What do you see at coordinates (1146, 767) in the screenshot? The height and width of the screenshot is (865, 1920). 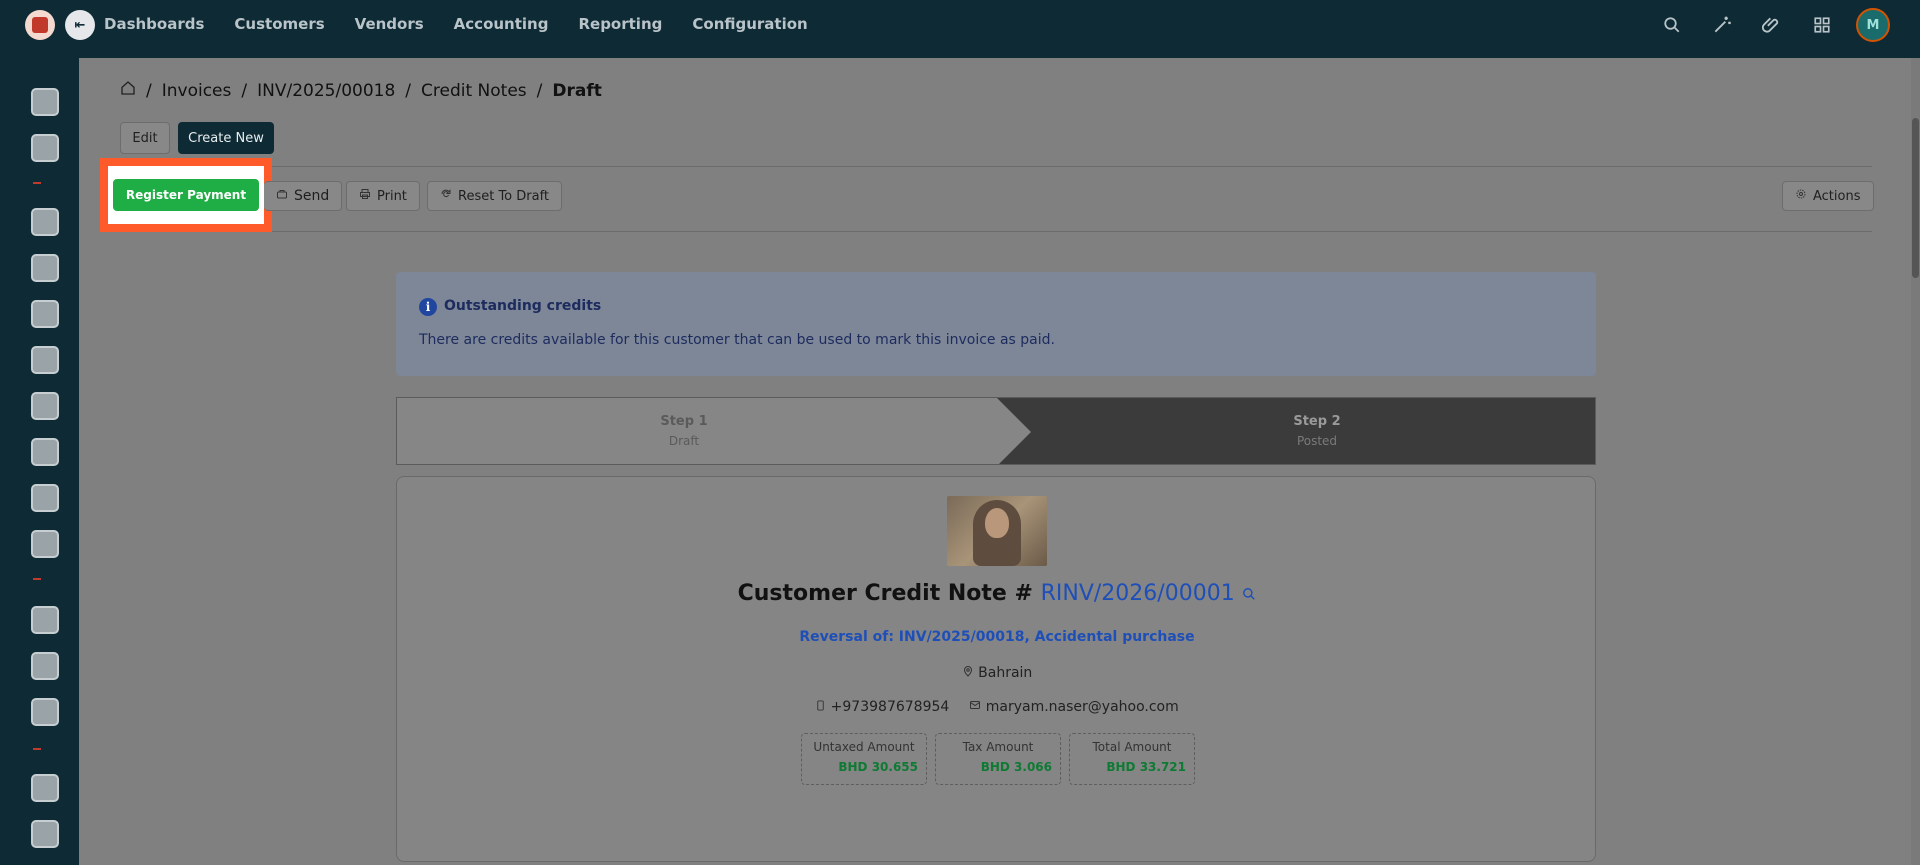 I see `amount-value: BHD 33.721` at bounding box center [1146, 767].